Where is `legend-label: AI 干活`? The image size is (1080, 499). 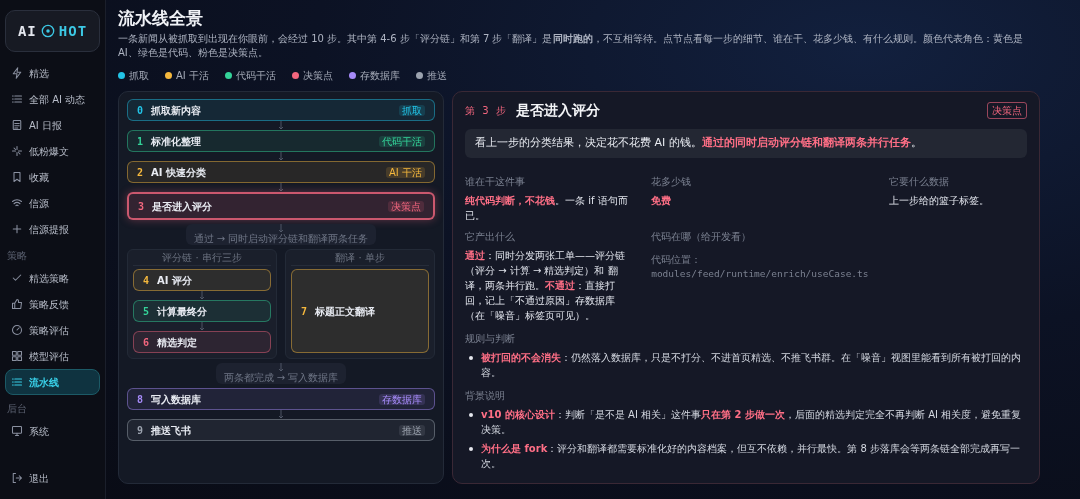 legend-label: AI 干活 is located at coordinates (192, 76).